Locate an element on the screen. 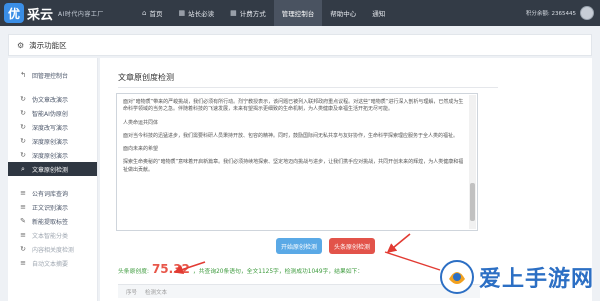 The width and height of the screenshot is (600, 301). home-icon: ⌂ is located at coordinates (144, 13).